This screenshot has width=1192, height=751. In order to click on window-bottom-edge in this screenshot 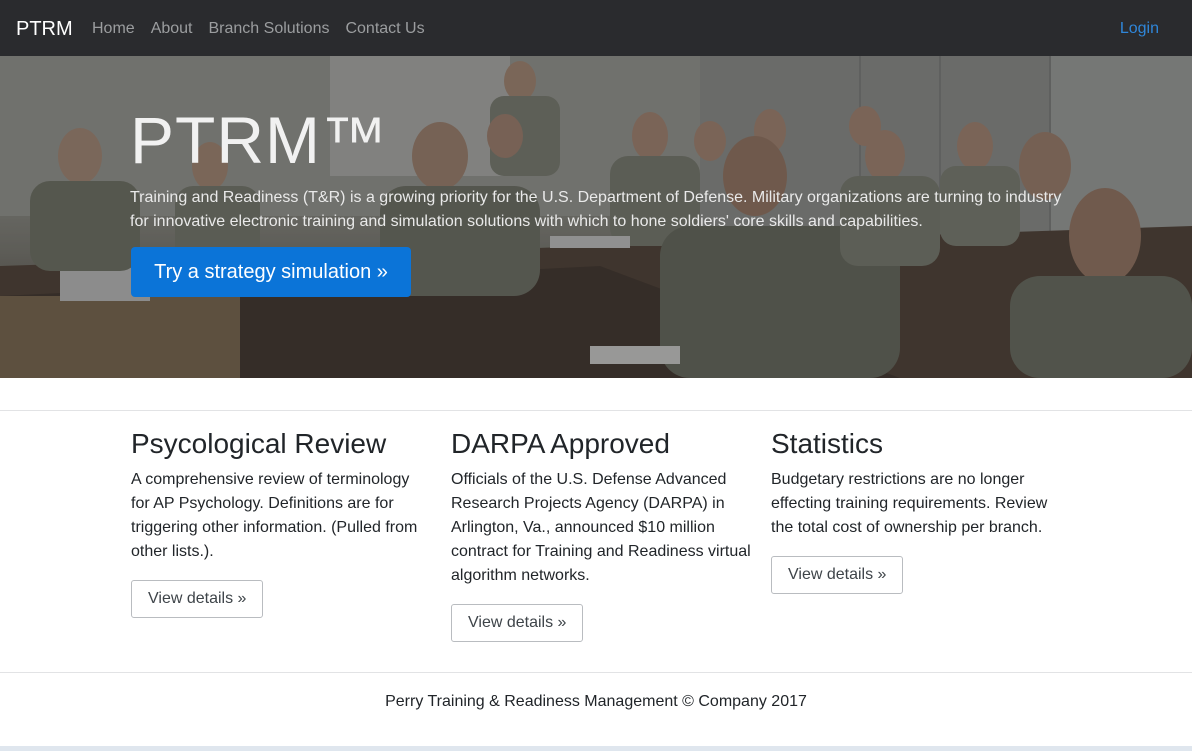, I will do `click(596, 748)`.